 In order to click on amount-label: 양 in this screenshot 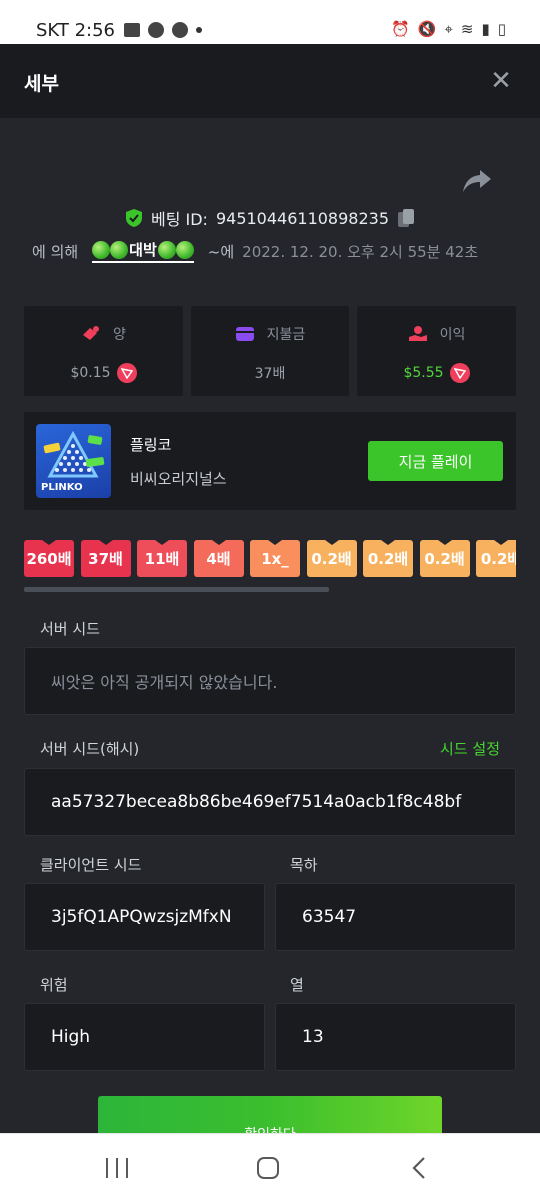, I will do `click(119, 335)`.